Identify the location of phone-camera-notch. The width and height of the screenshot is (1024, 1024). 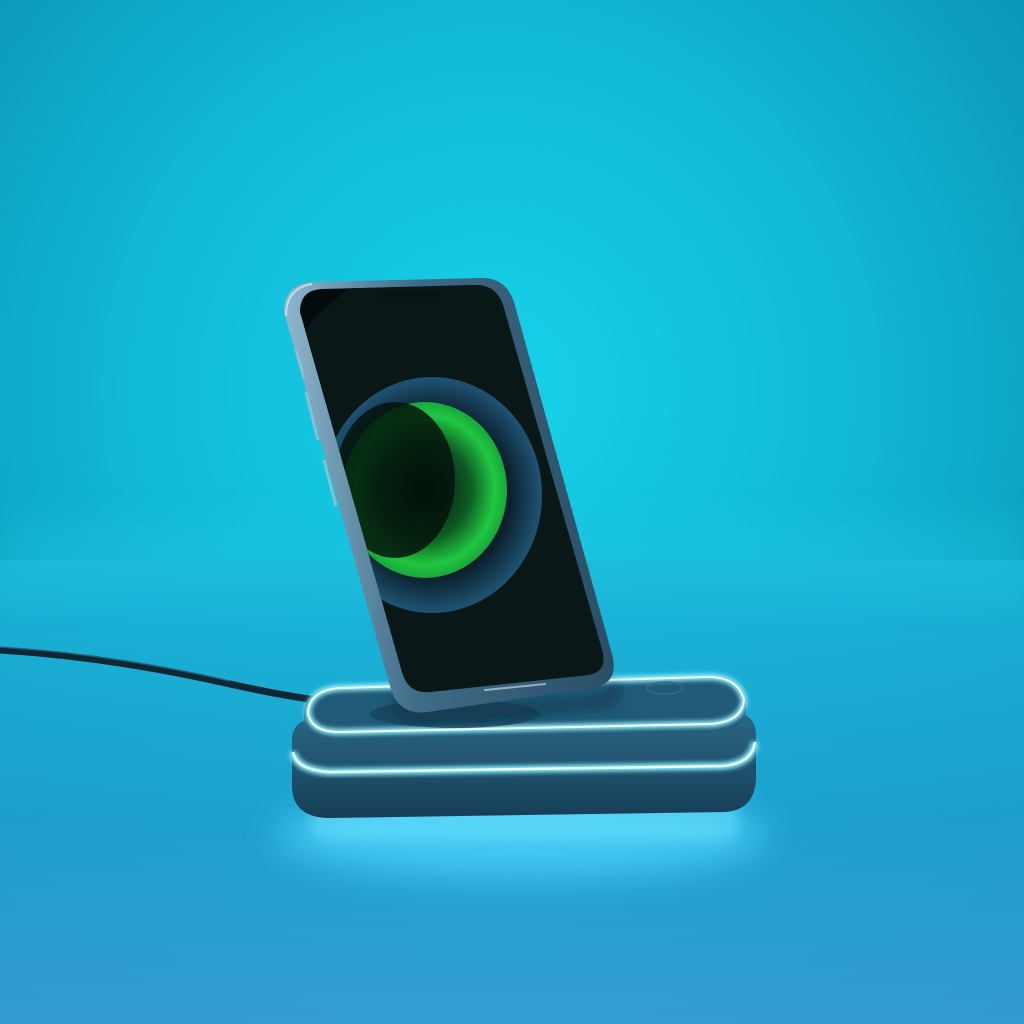
(410, 295).